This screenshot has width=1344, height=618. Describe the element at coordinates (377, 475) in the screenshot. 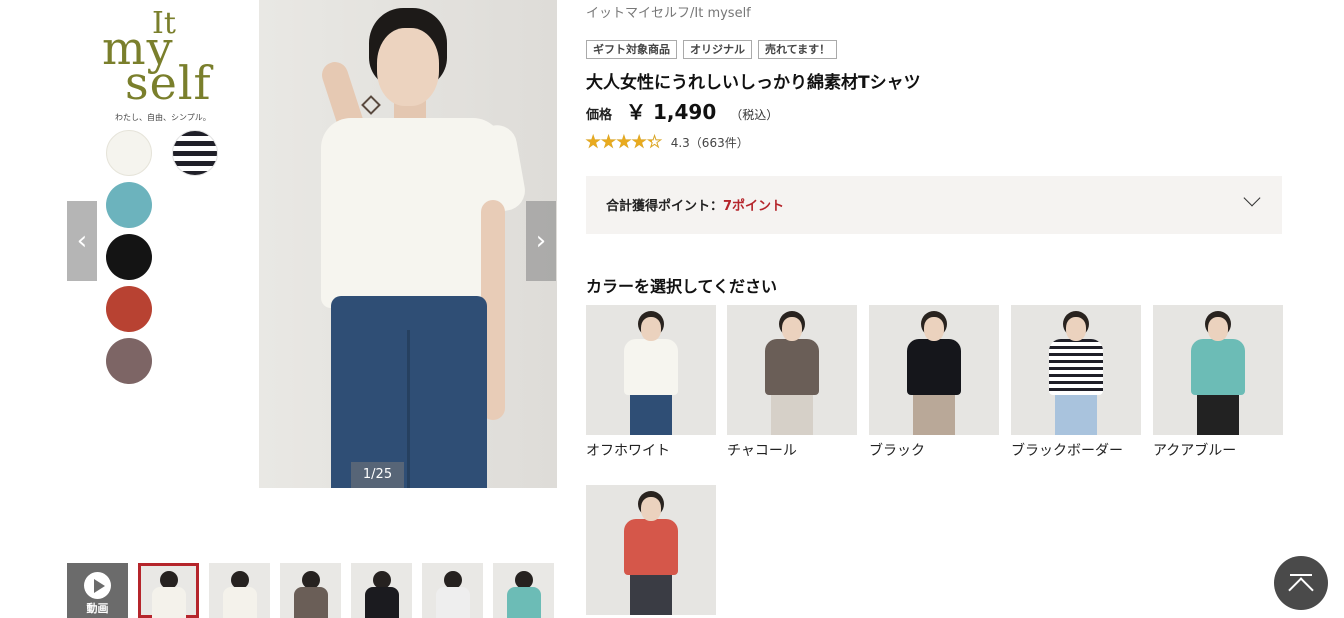

I see `photo-counter: 1/25` at that location.